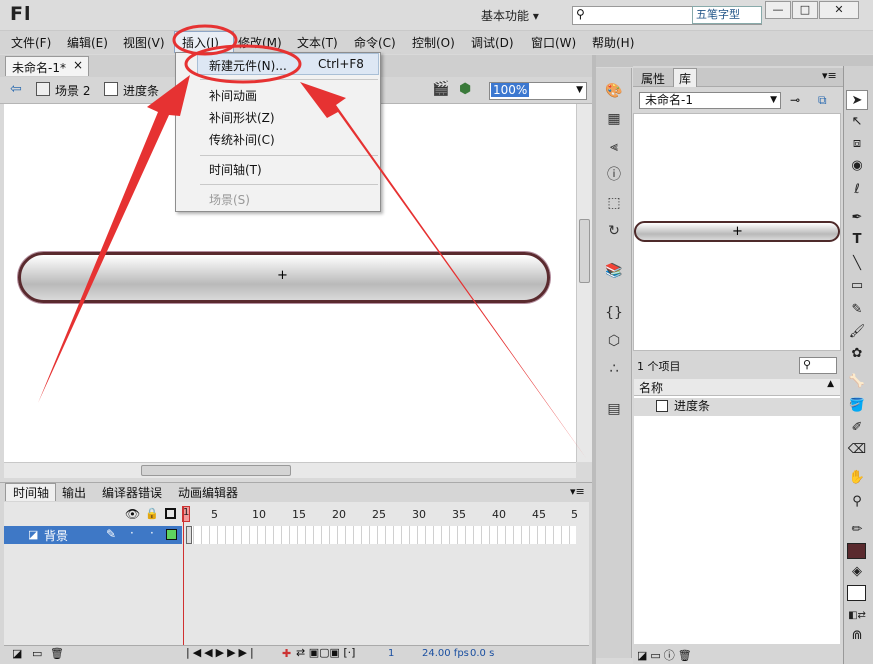 The height and width of the screenshot is (664, 873). I want to click on minimize-button: —, so click(778, 10).